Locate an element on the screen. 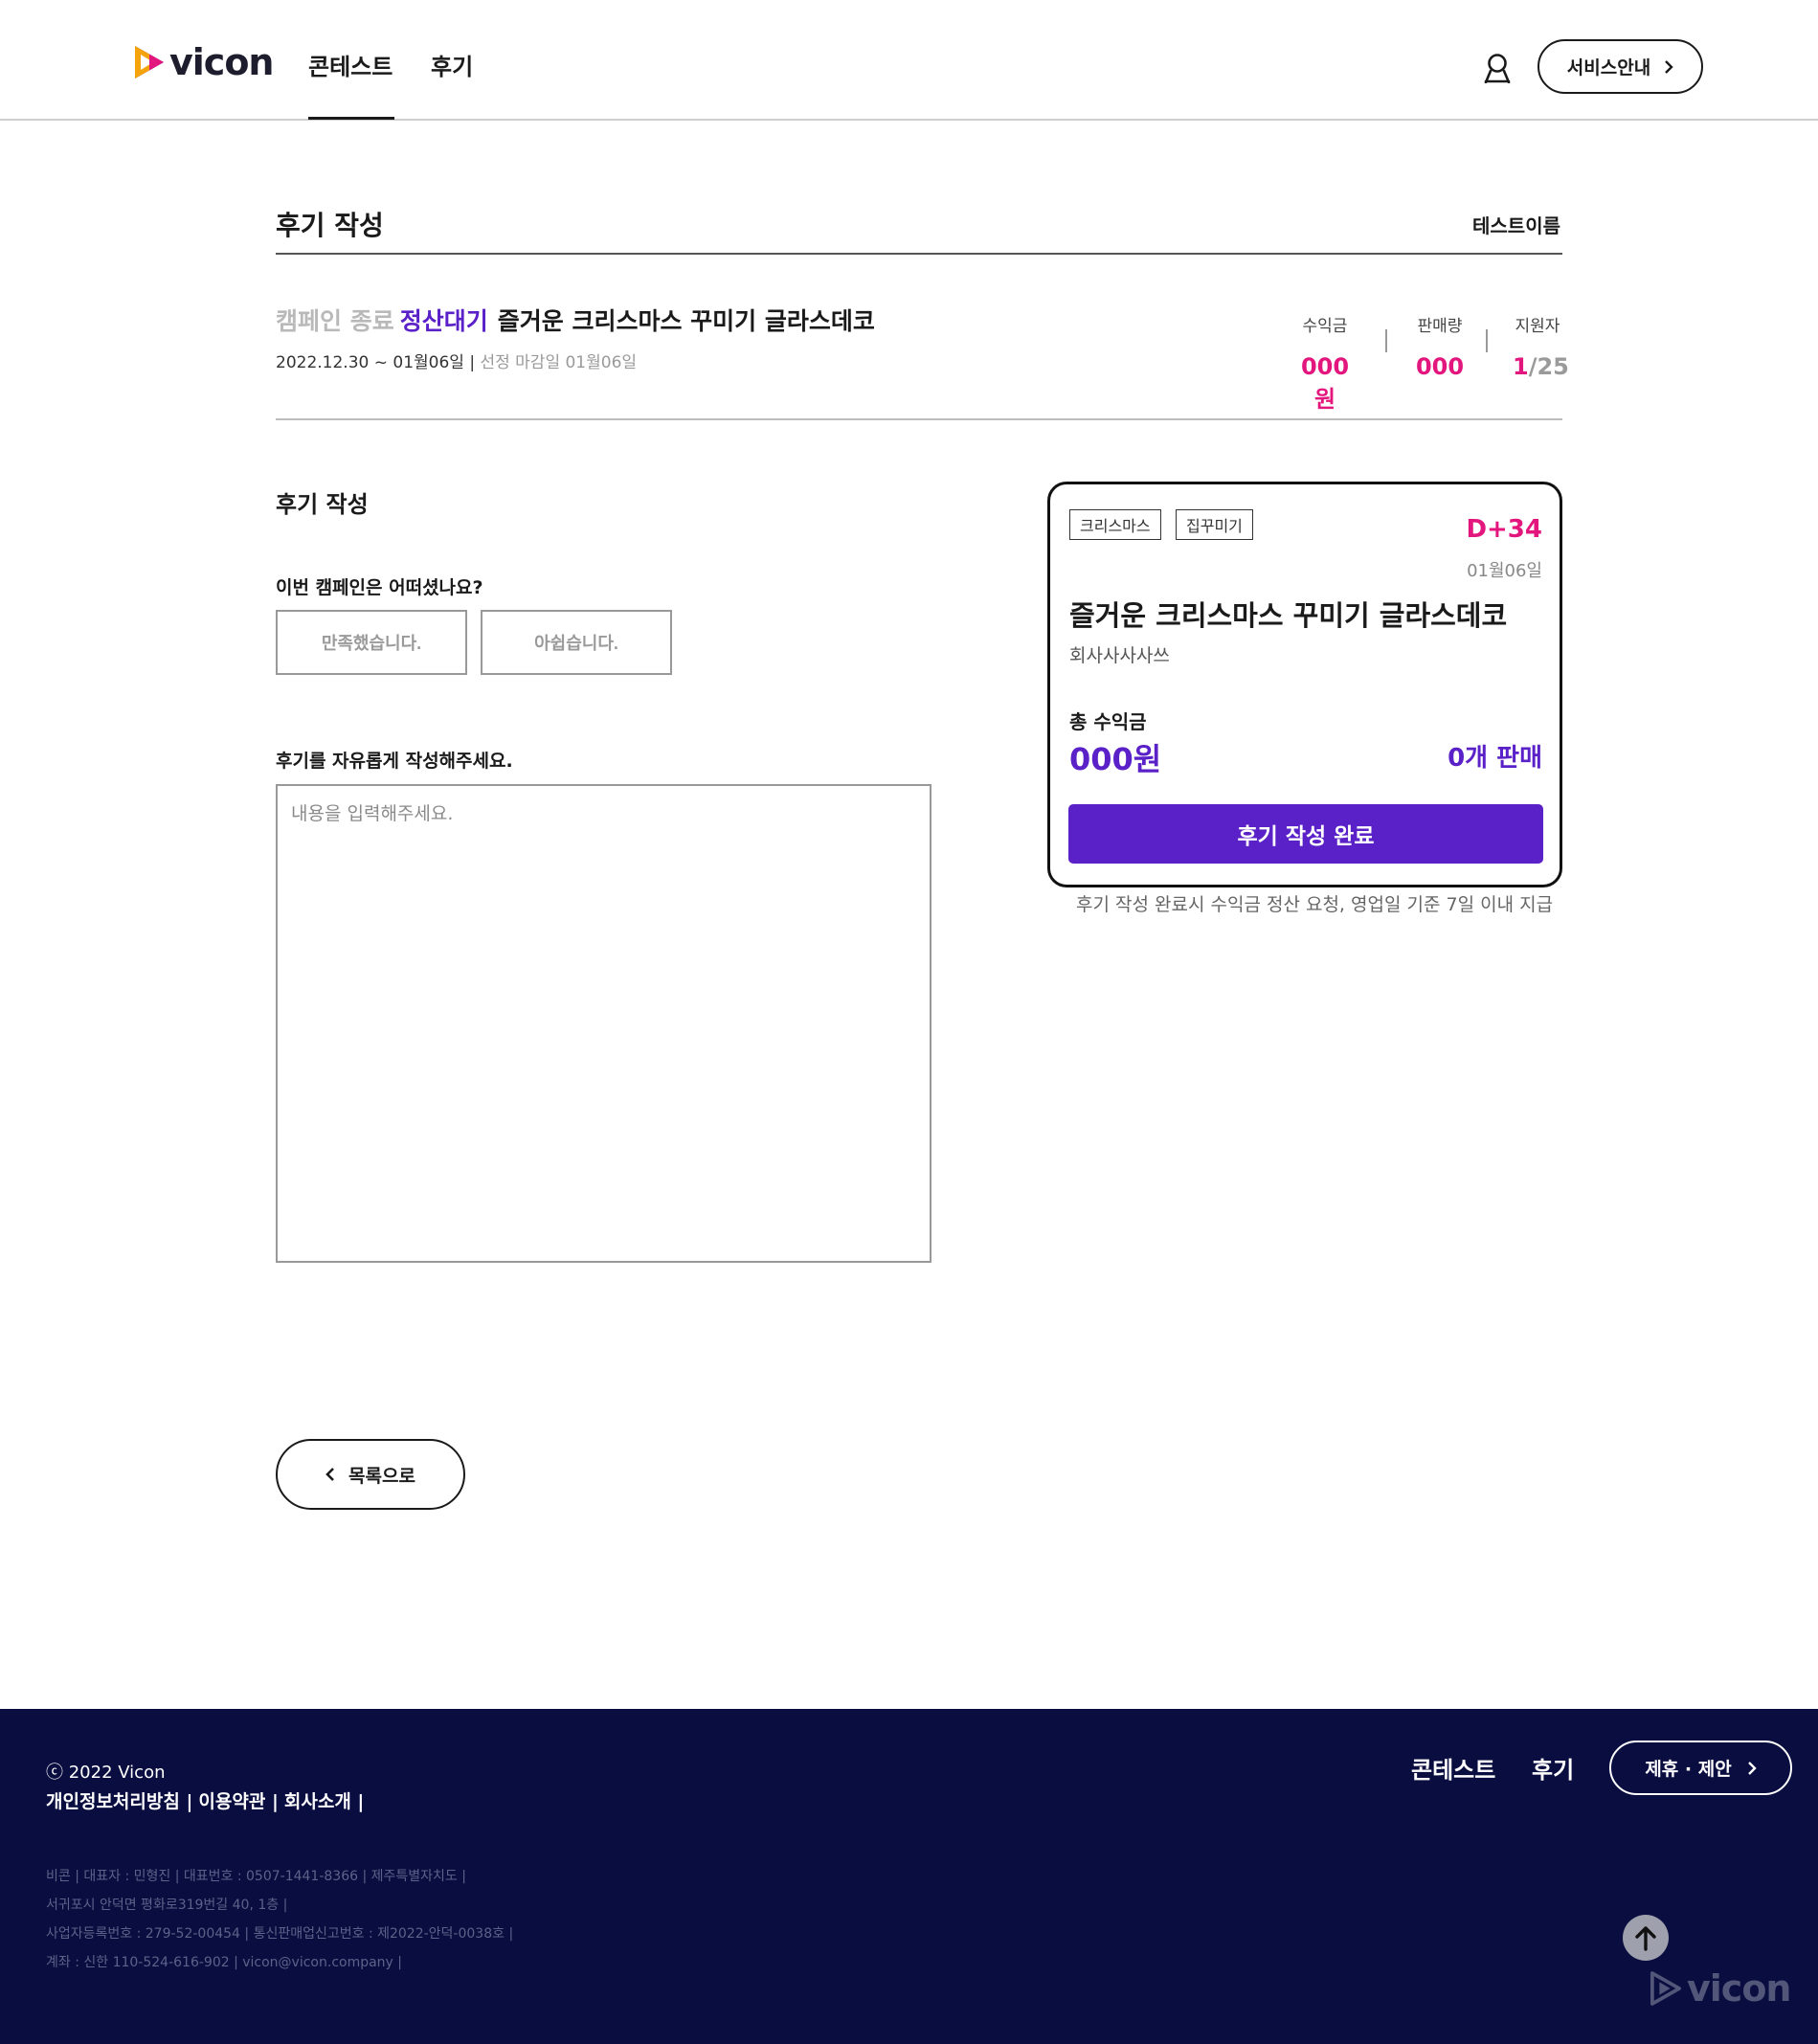  campaign-period: 2022.12.30 ~ 01월06일 is located at coordinates (370, 362).